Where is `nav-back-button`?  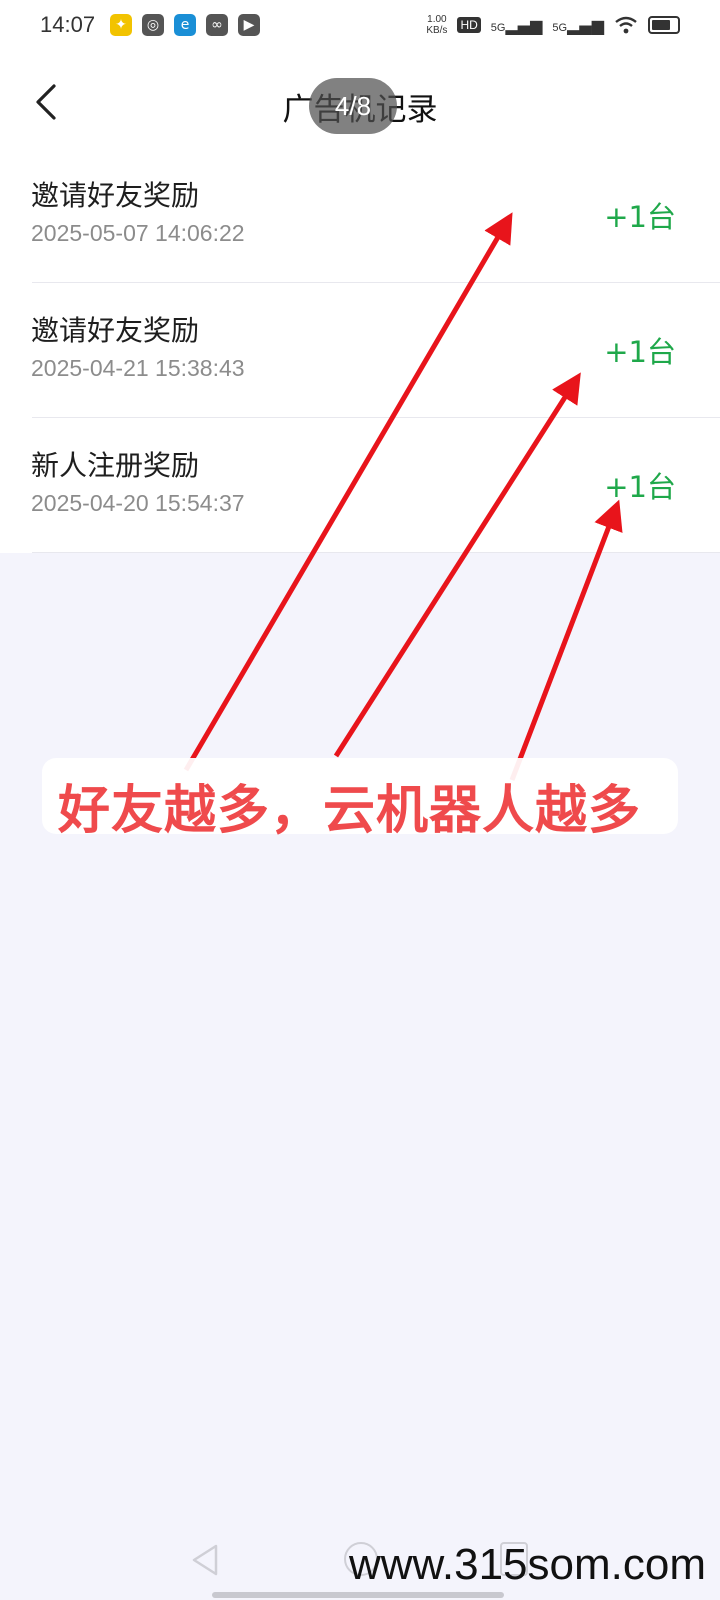 nav-back-button is located at coordinates (205, 1560).